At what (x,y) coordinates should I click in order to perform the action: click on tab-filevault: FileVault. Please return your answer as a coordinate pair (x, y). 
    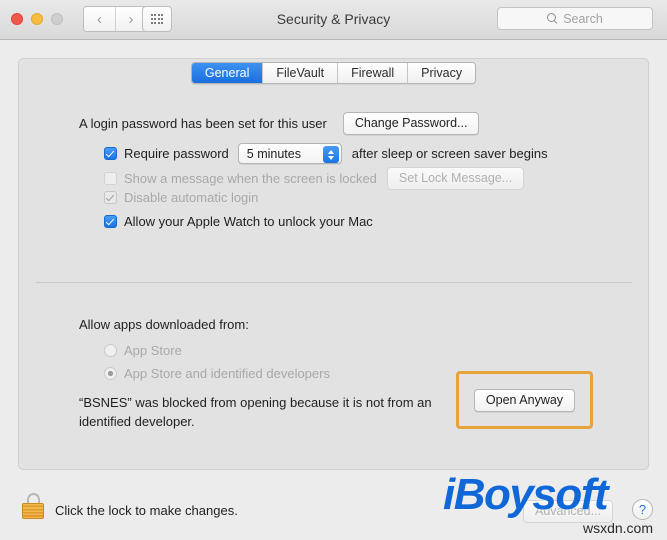
    Looking at the image, I should click on (300, 73).